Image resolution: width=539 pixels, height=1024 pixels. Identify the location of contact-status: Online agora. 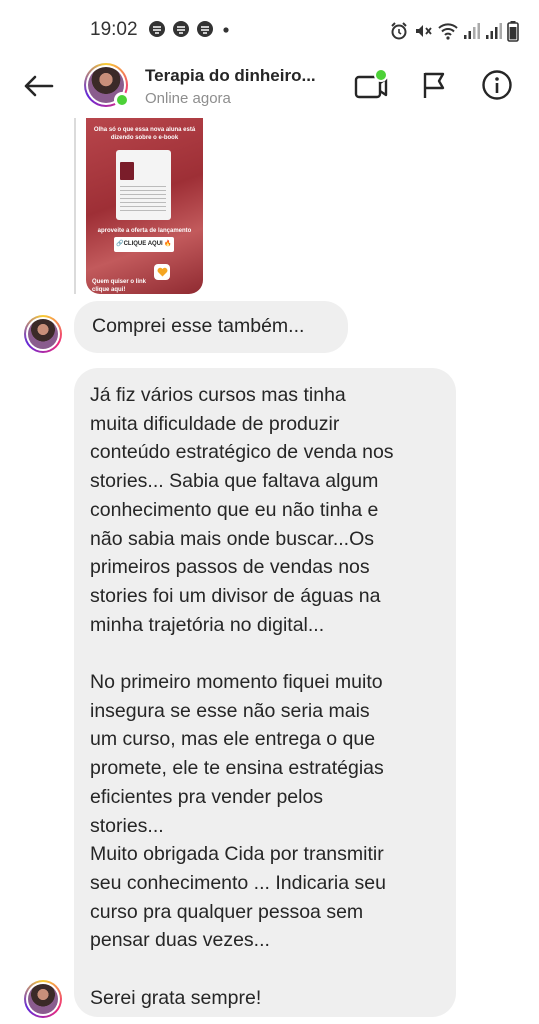
(188, 98).